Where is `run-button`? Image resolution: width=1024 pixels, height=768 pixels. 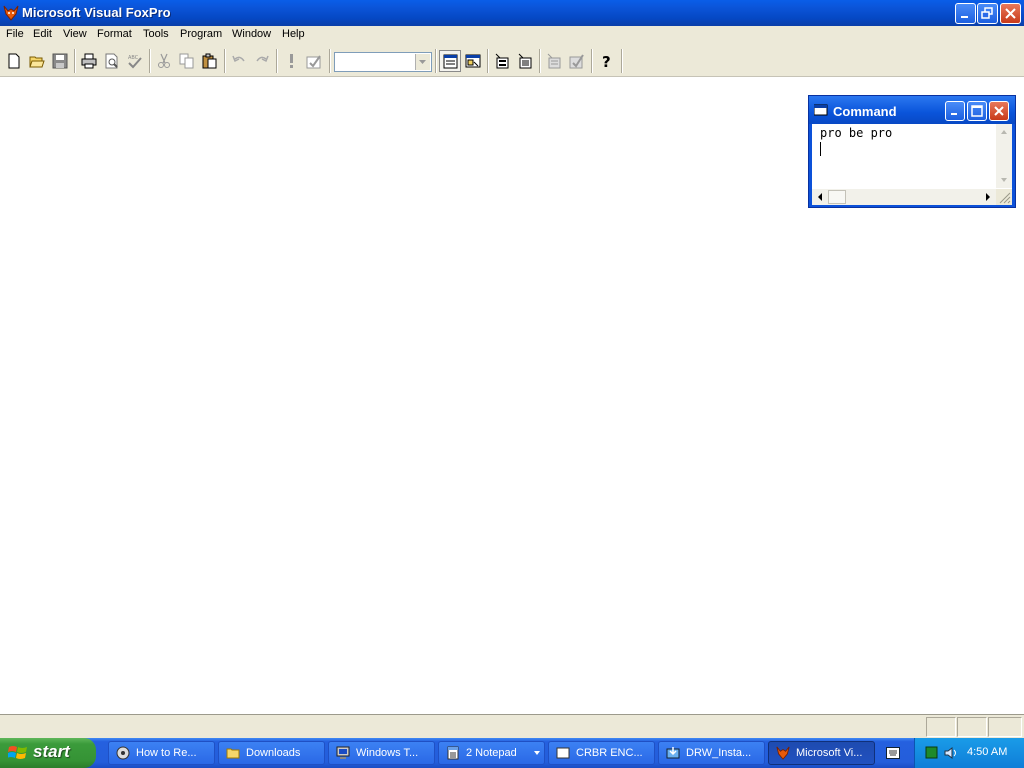 run-button is located at coordinates (291, 61).